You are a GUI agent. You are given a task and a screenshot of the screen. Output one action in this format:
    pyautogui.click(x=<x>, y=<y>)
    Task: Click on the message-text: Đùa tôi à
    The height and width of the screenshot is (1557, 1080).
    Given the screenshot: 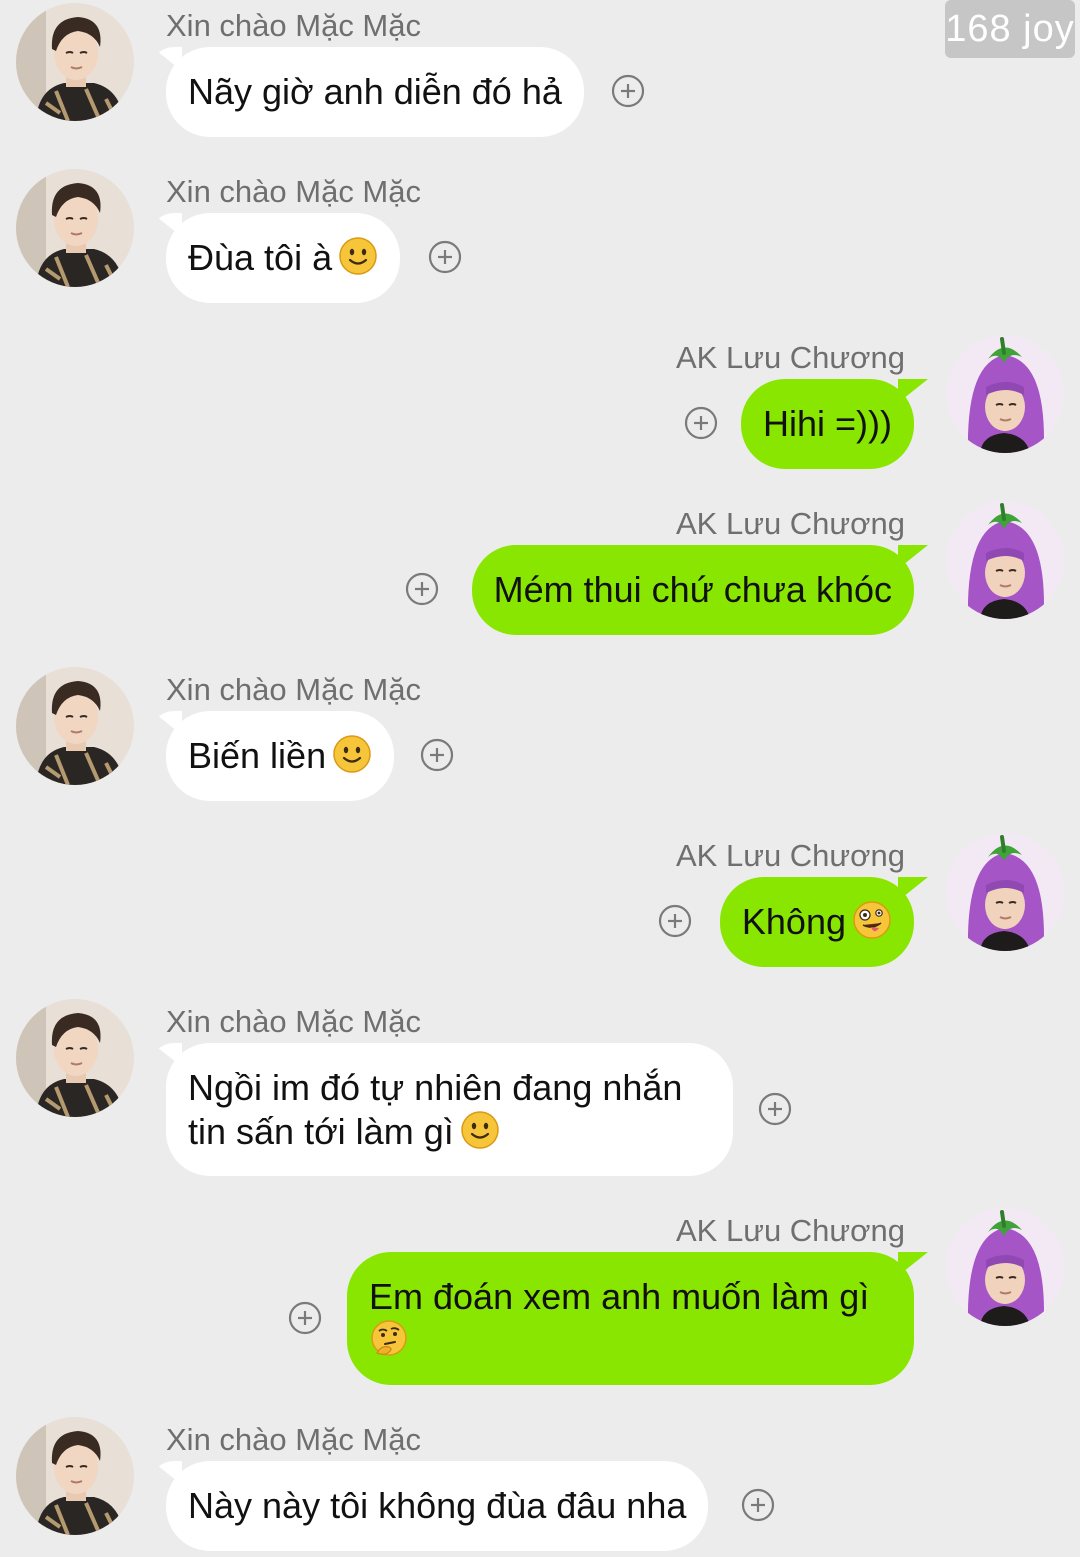 What is the action you would take?
    pyautogui.click(x=260, y=257)
    